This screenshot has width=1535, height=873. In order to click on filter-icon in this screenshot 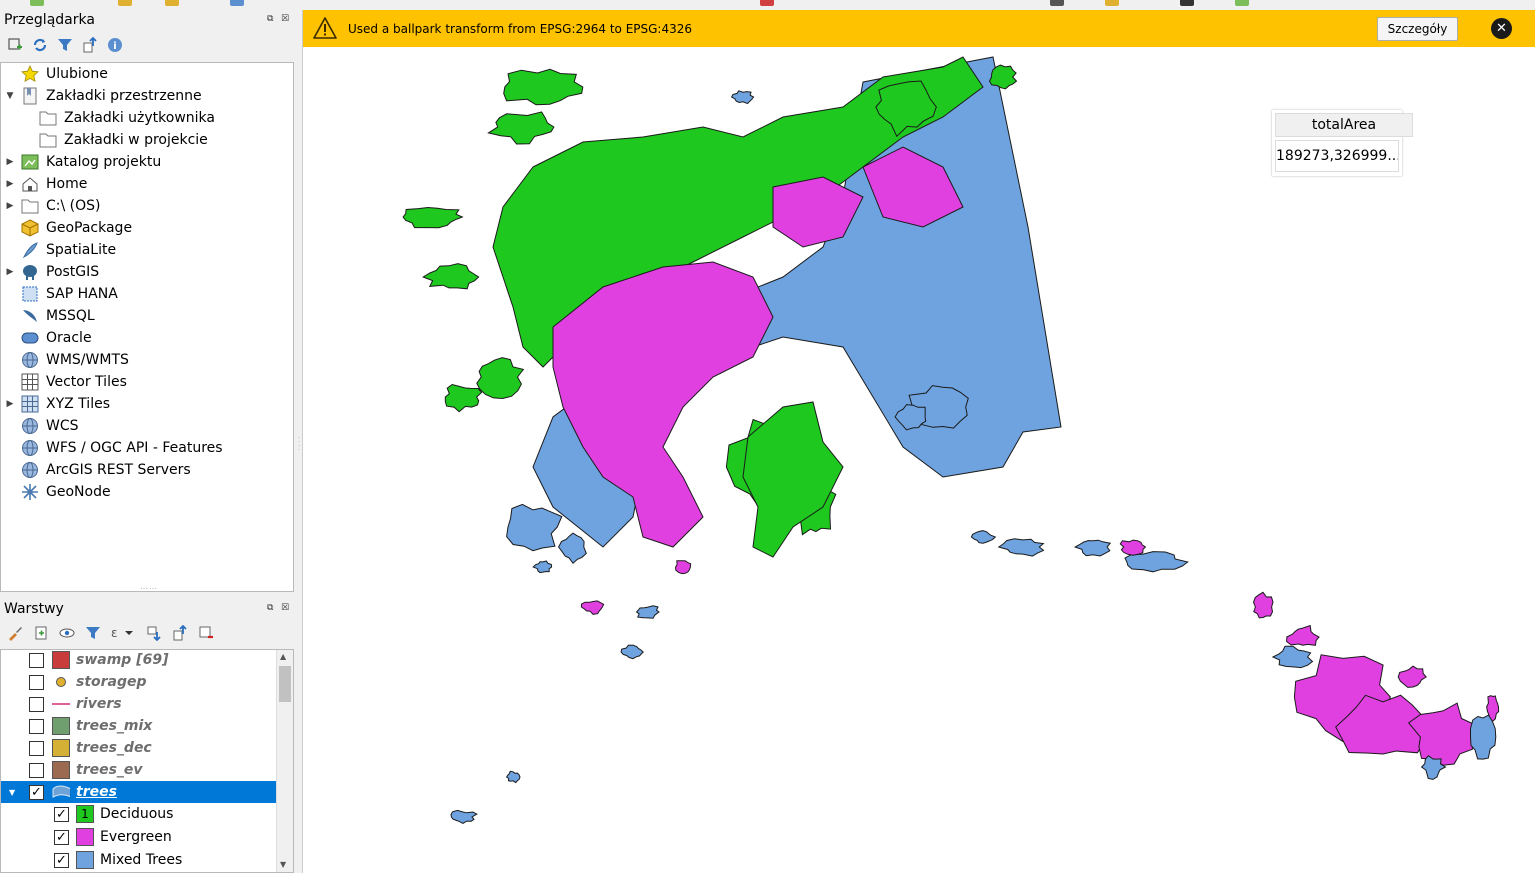, I will do `click(64, 45)`.